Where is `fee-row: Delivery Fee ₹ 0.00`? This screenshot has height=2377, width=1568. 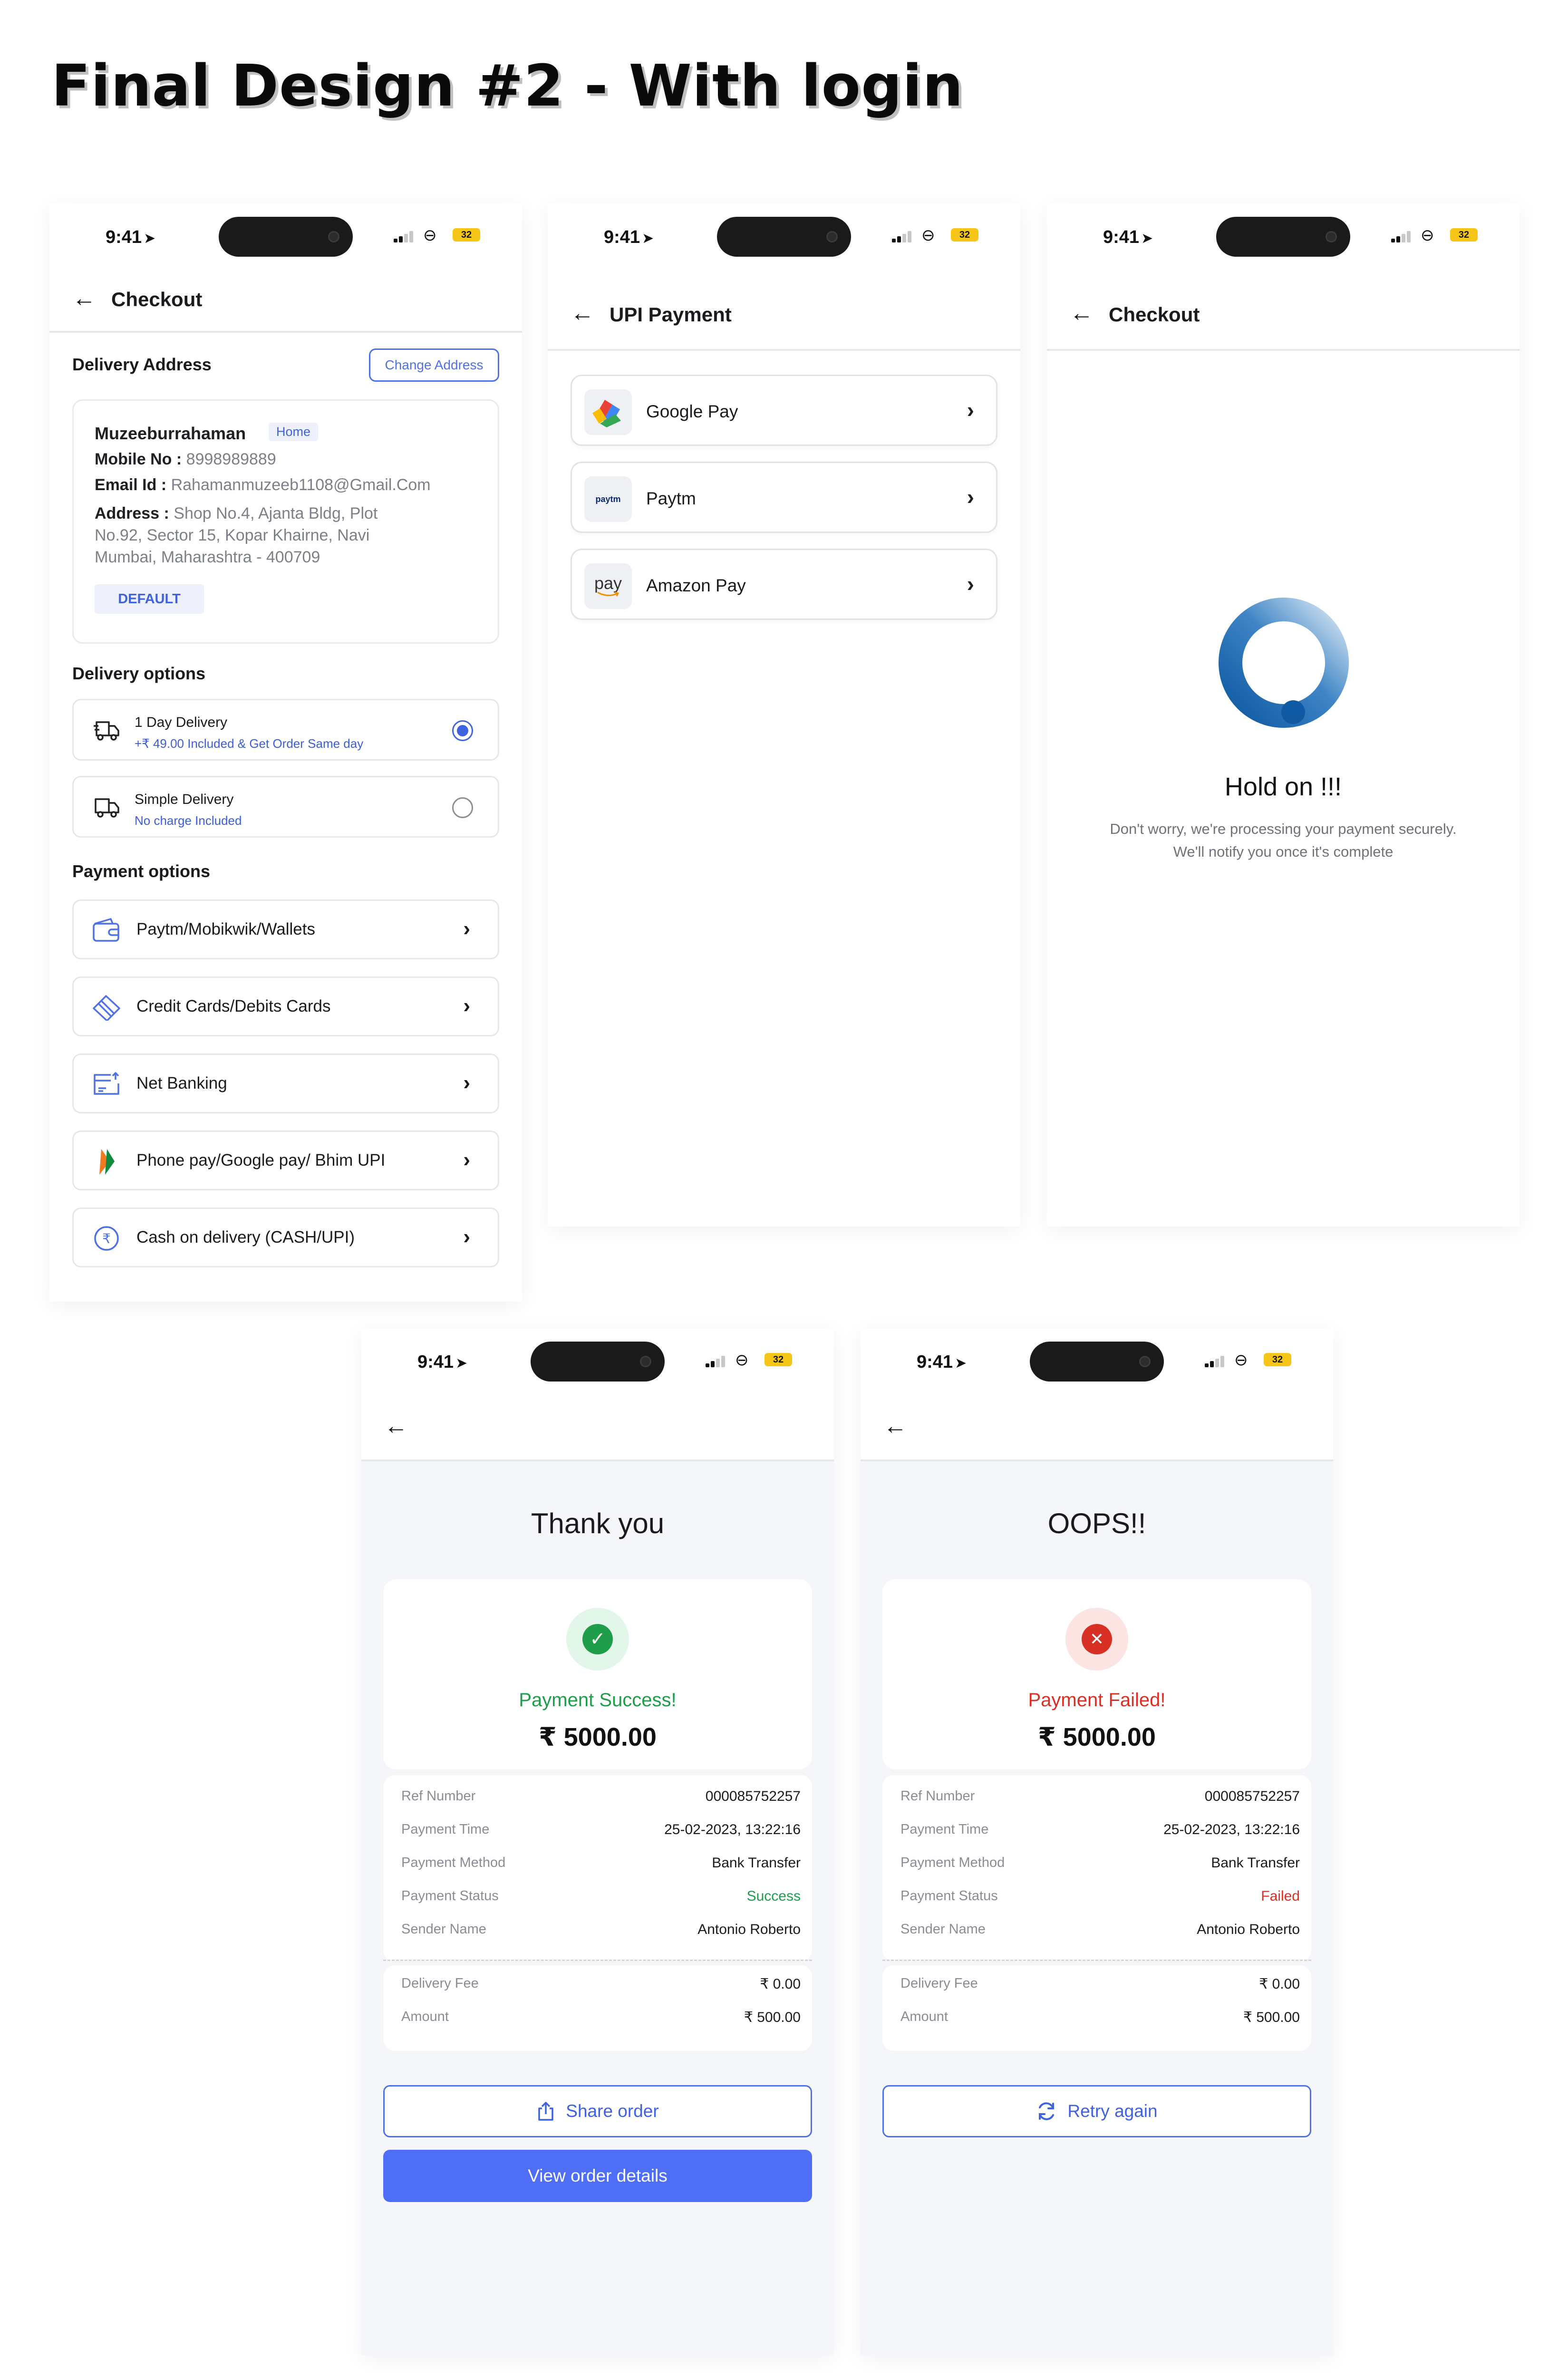 fee-row: Delivery Fee ₹ 0.00 is located at coordinates (601, 1985).